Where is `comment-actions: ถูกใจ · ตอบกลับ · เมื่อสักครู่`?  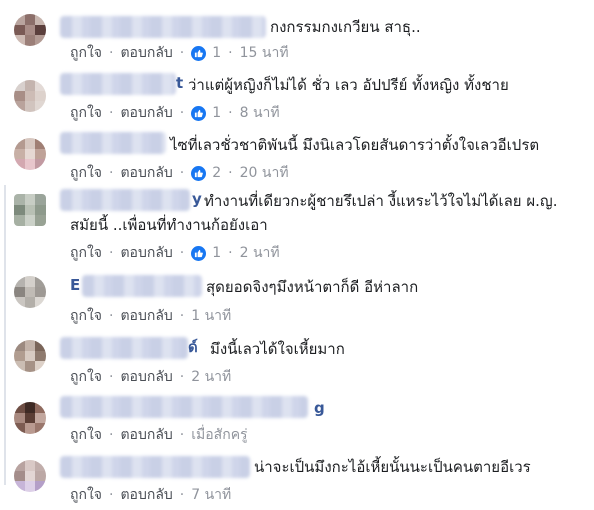 comment-actions: ถูกใจ · ตอบกลับ · เมื่อสักครู่ is located at coordinates (159, 435).